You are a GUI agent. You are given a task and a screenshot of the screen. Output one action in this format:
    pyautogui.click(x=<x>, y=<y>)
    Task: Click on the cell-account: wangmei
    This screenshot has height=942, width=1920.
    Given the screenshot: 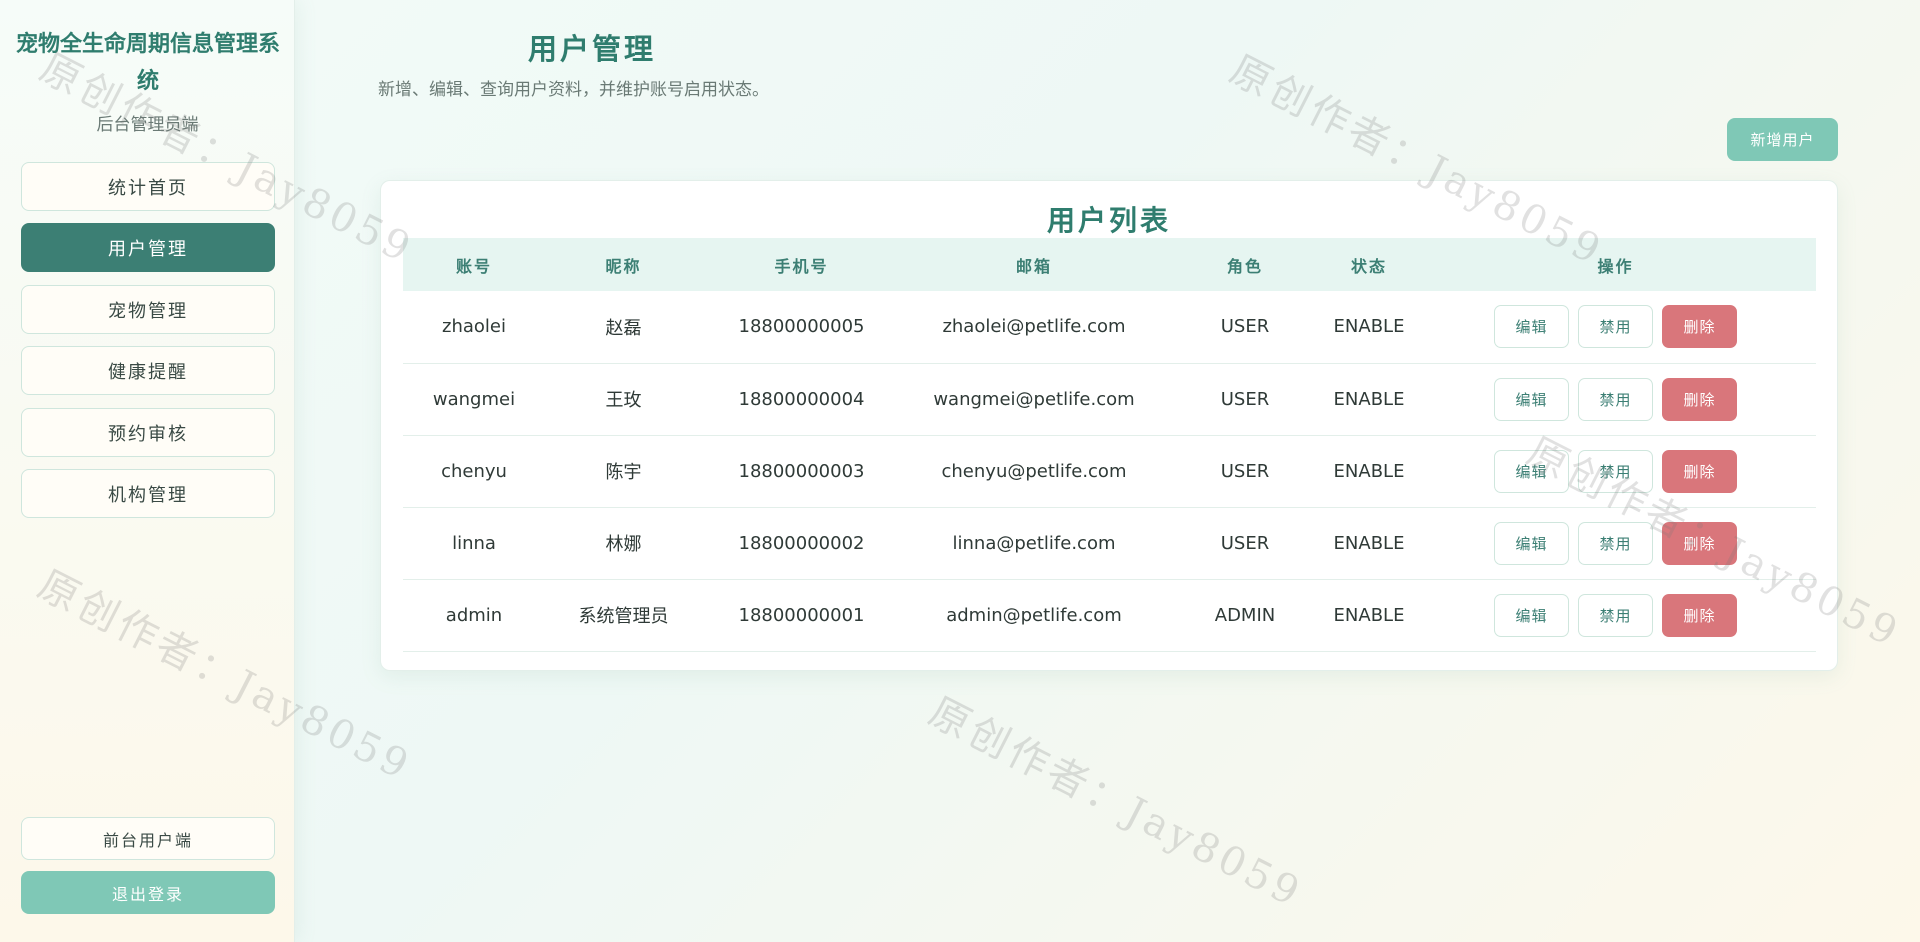 What is the action you would take?
    pyautogui.click(x=474, y=399)
    